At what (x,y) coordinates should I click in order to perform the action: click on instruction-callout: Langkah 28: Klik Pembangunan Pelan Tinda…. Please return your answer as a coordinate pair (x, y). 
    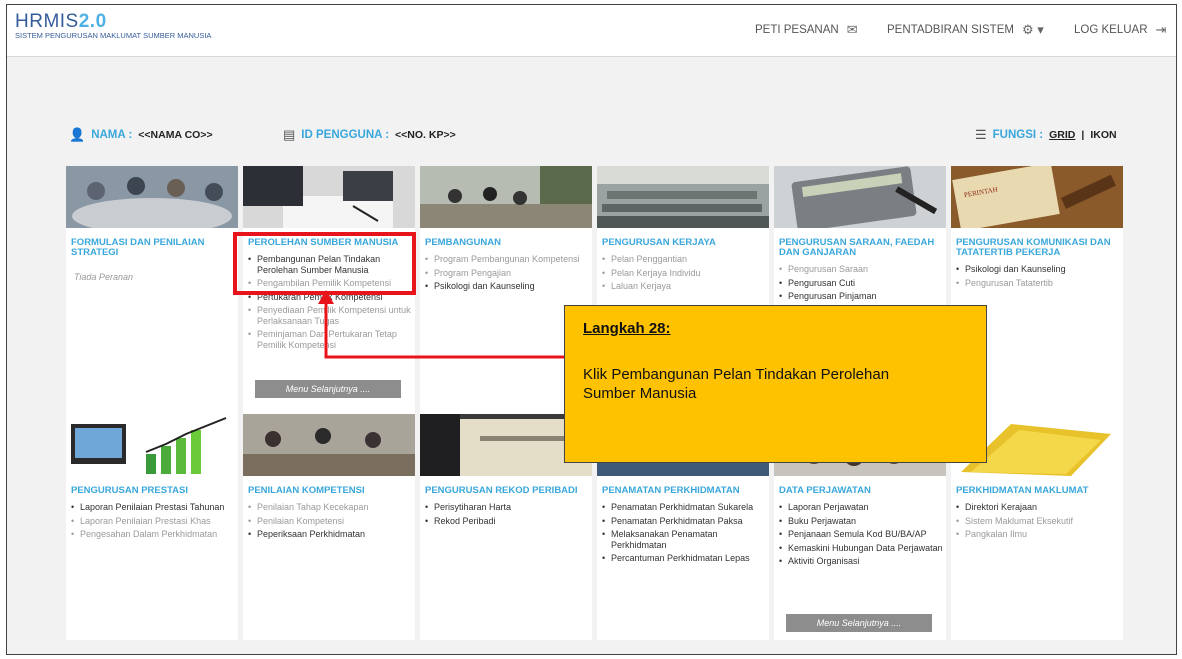
    Looking at the image, I should click on (775, 384).